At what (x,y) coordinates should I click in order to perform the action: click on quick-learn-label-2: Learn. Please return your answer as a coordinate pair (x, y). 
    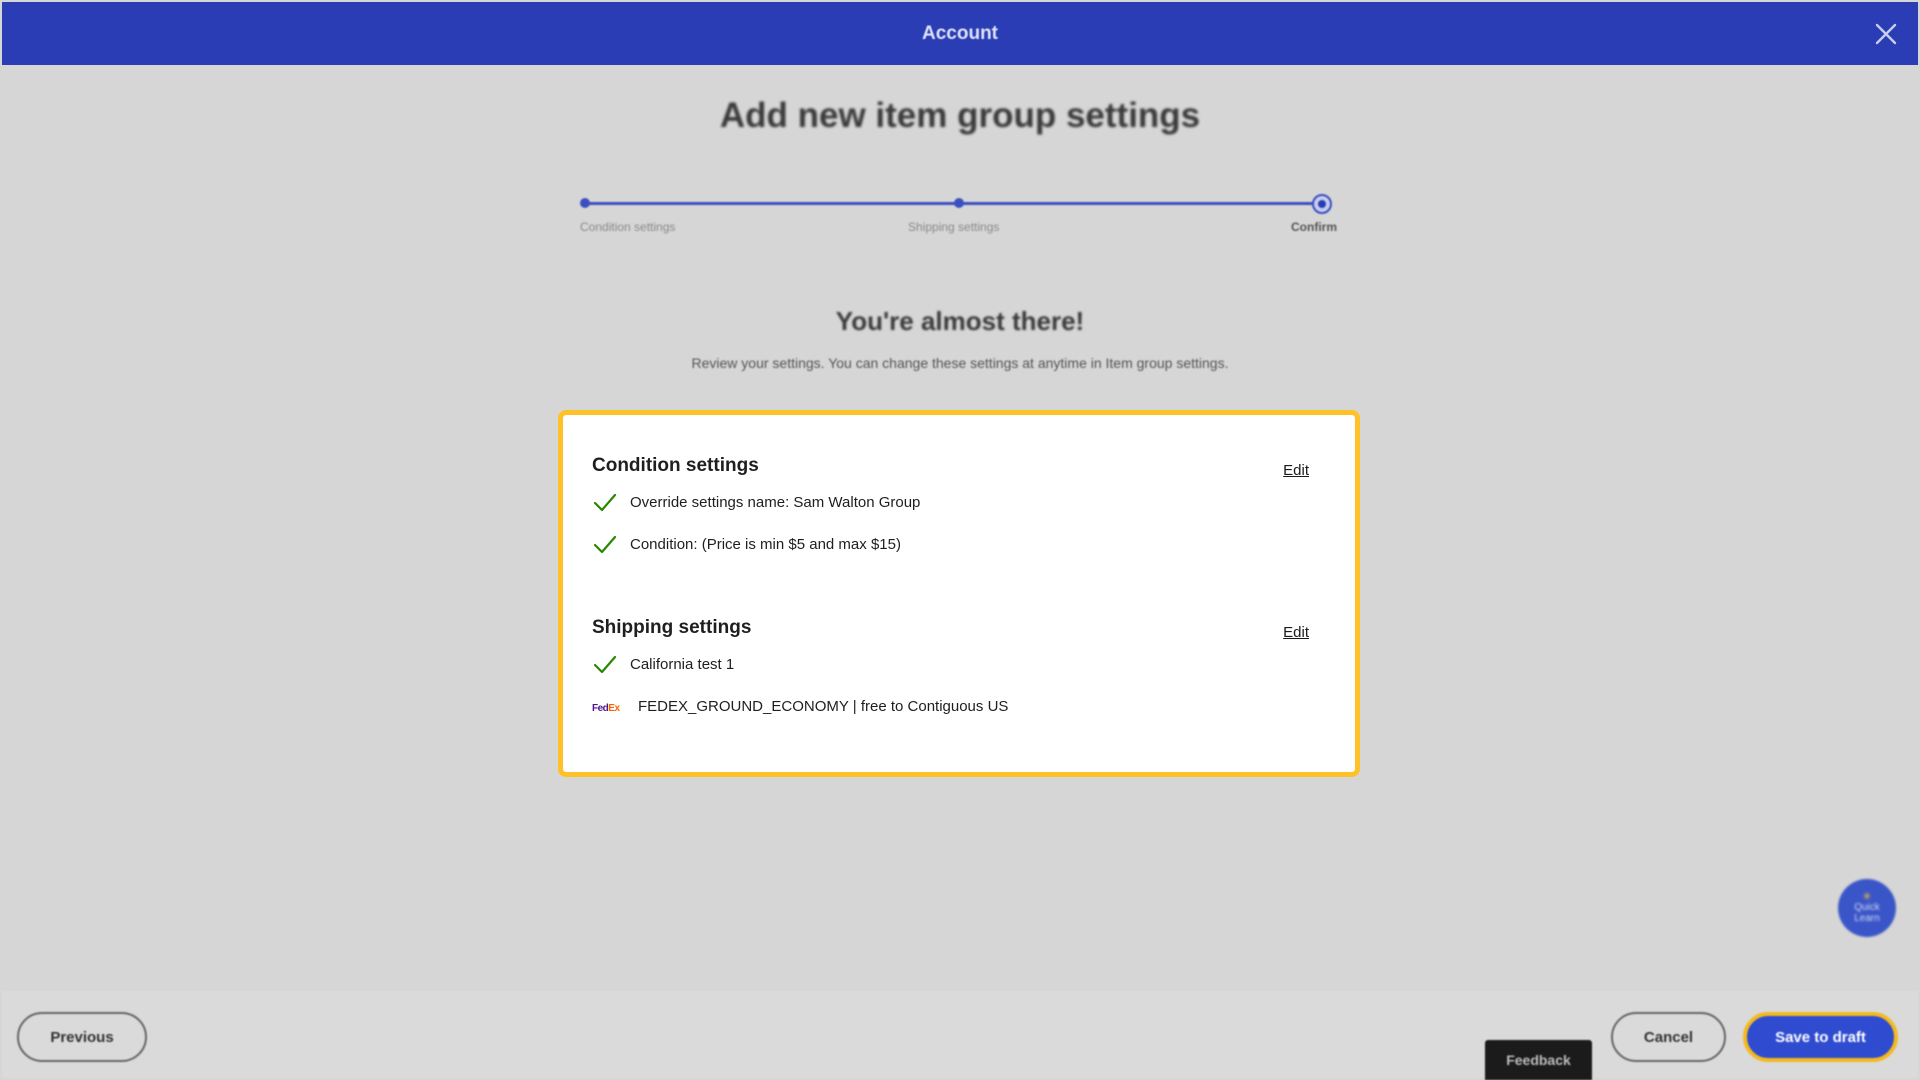
    Looking at the image, I should click on (1867, 918).